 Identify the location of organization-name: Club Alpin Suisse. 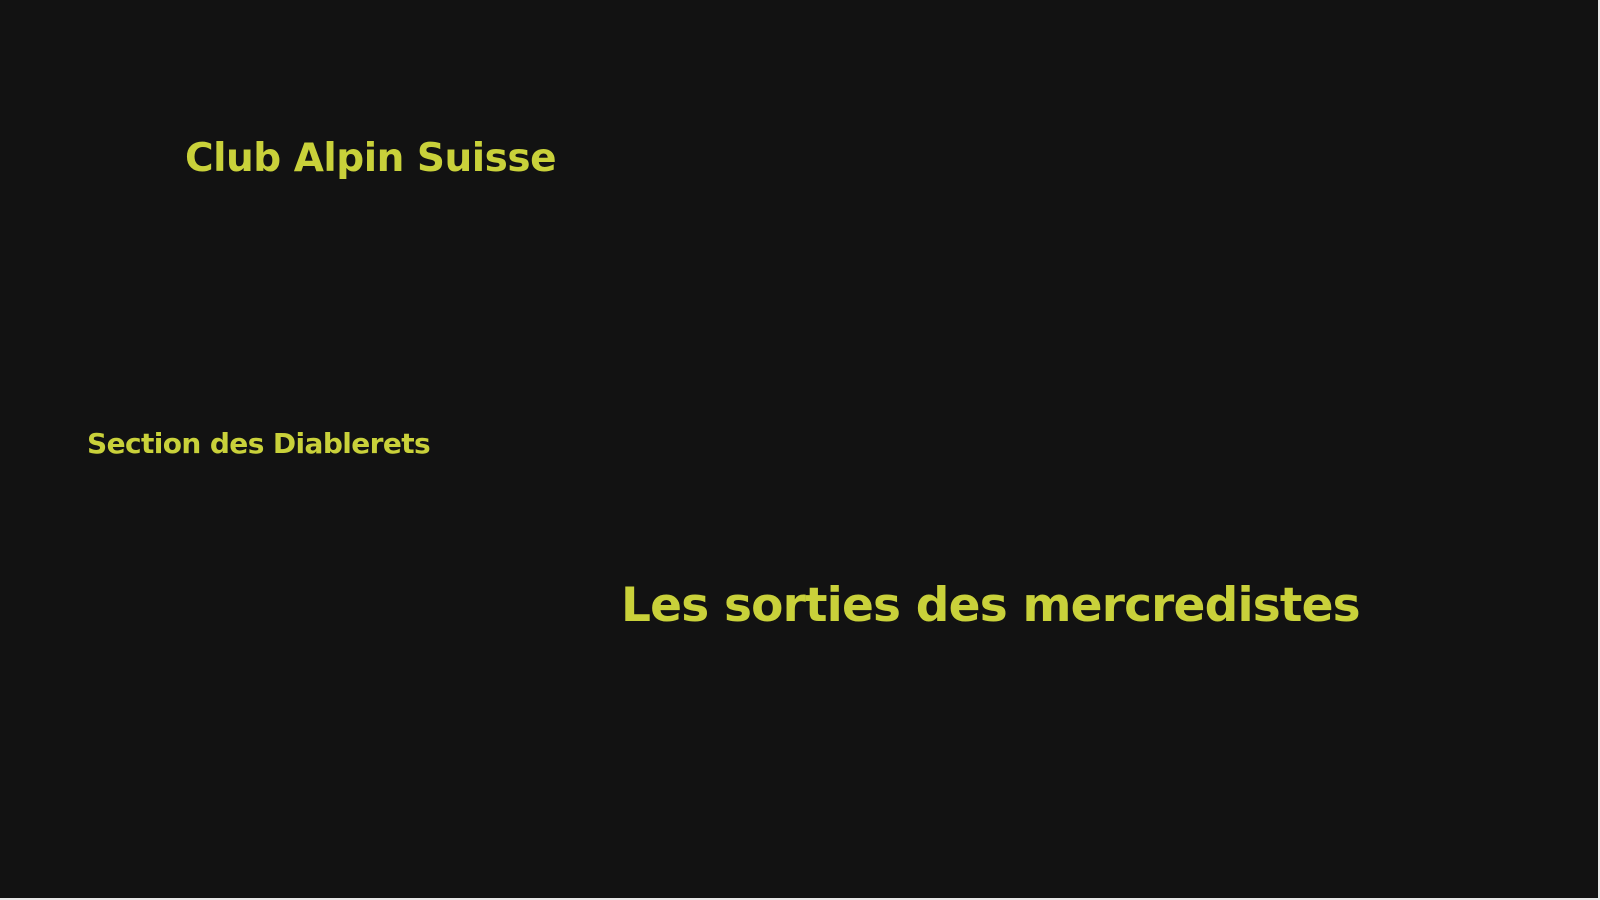
(371, 158).